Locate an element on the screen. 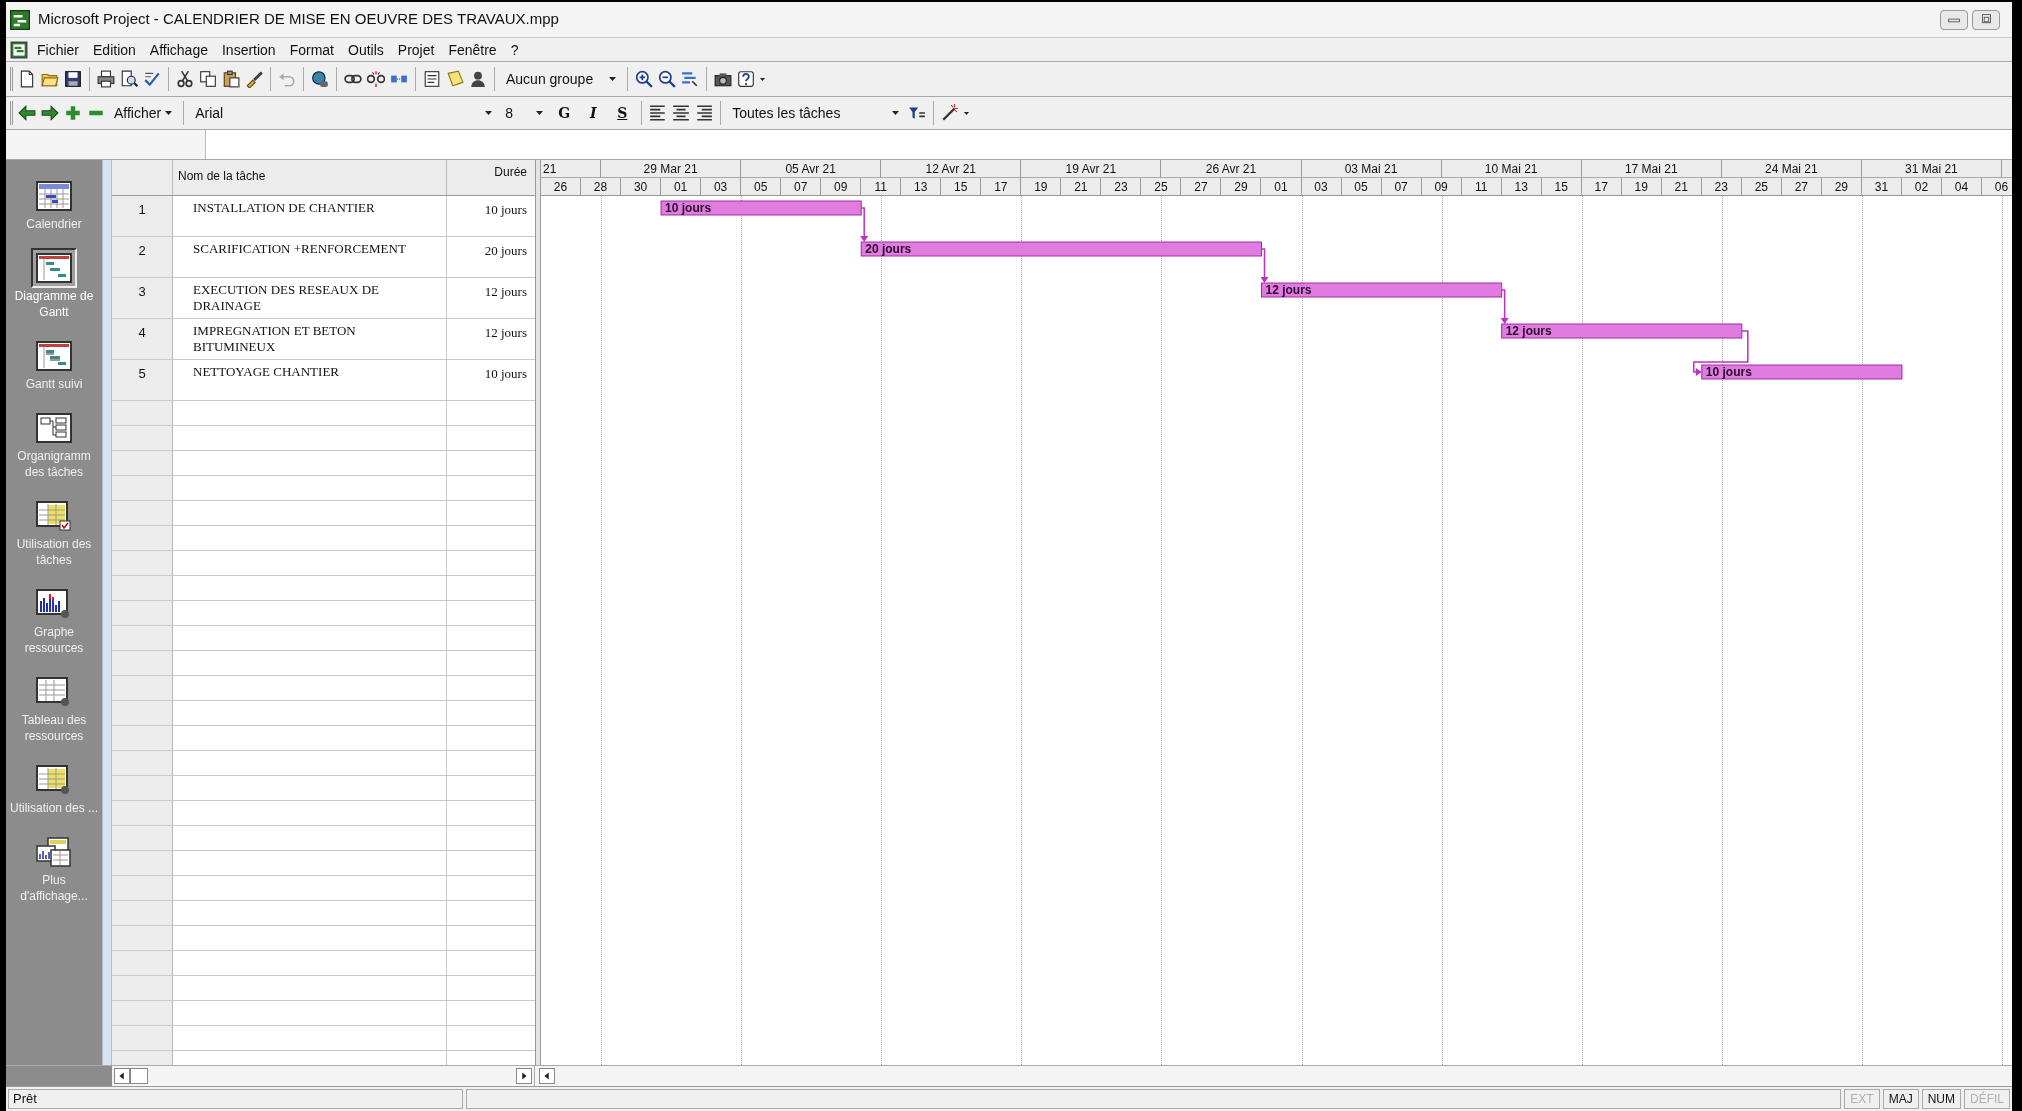  underline-button: S is located at coordinates (622, 113).